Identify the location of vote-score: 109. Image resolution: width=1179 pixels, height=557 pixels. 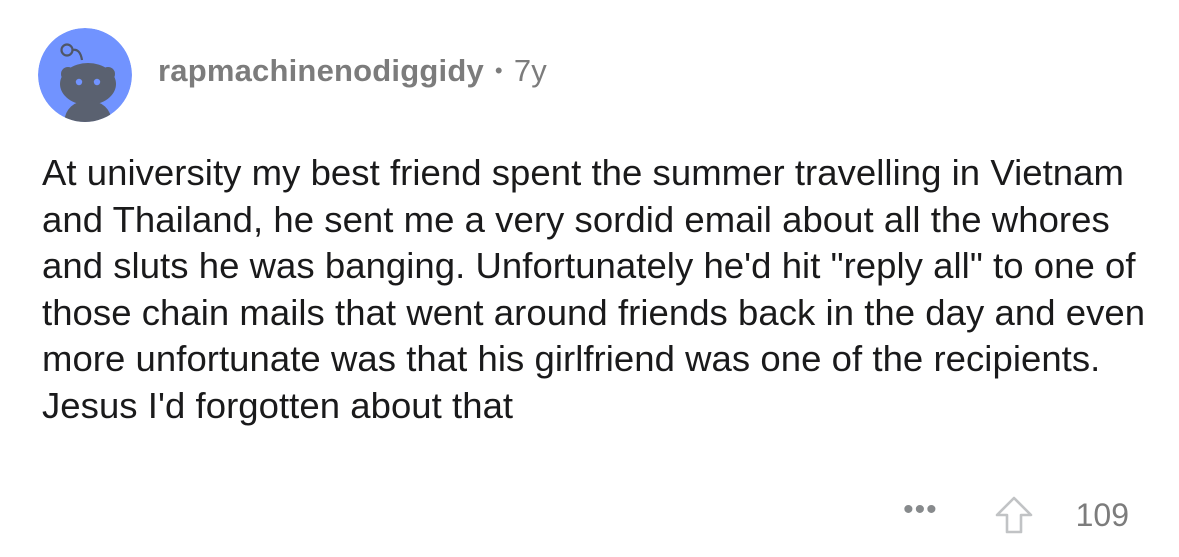
(1102, 514).